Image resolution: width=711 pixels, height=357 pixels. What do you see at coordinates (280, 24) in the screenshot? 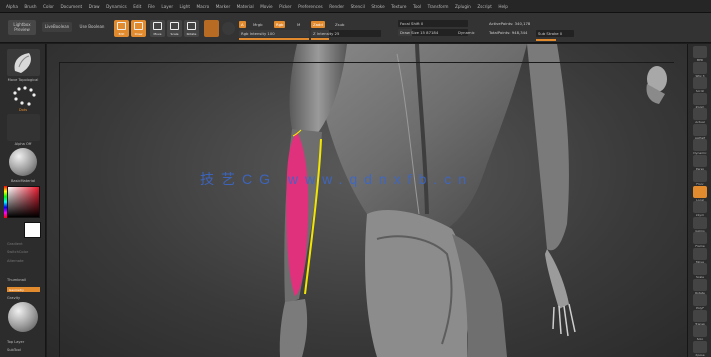
I see `rgb-button: Rgb` at bounding box center [280, 24].